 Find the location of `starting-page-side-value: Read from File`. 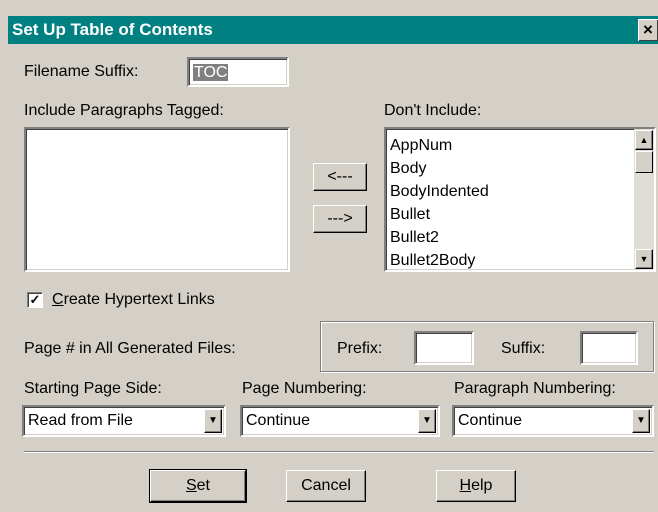

starting-page-side-value: Read from File is located at coordinates (80, 420).